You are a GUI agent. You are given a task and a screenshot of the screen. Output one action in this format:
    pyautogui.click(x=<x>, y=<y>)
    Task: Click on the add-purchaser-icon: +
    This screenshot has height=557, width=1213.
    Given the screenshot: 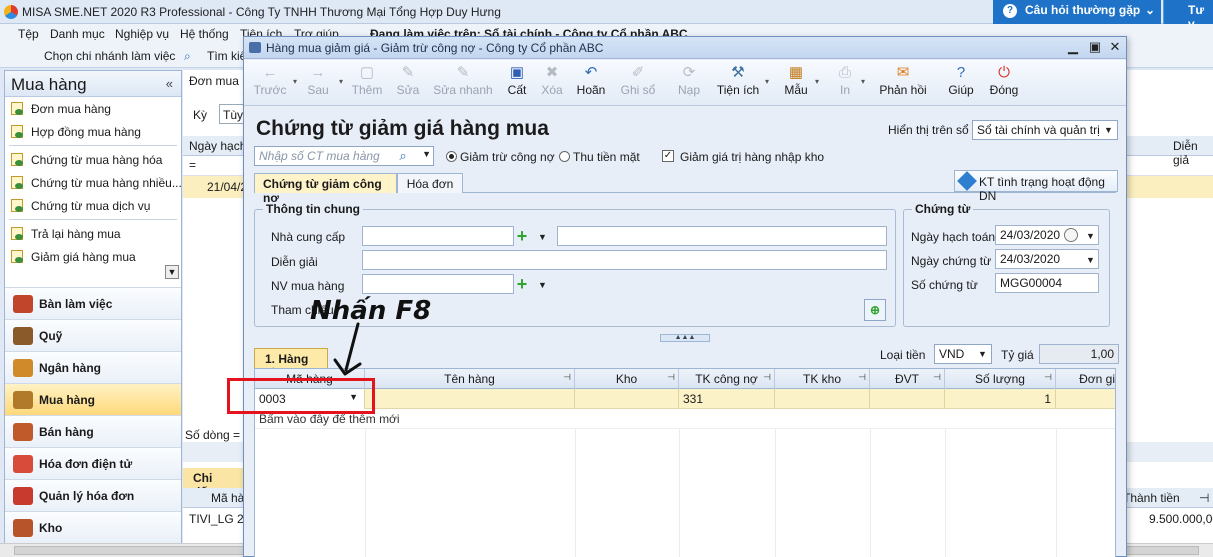 What is the action you would take?
    pyautogui.click(x=522, y=284)
    